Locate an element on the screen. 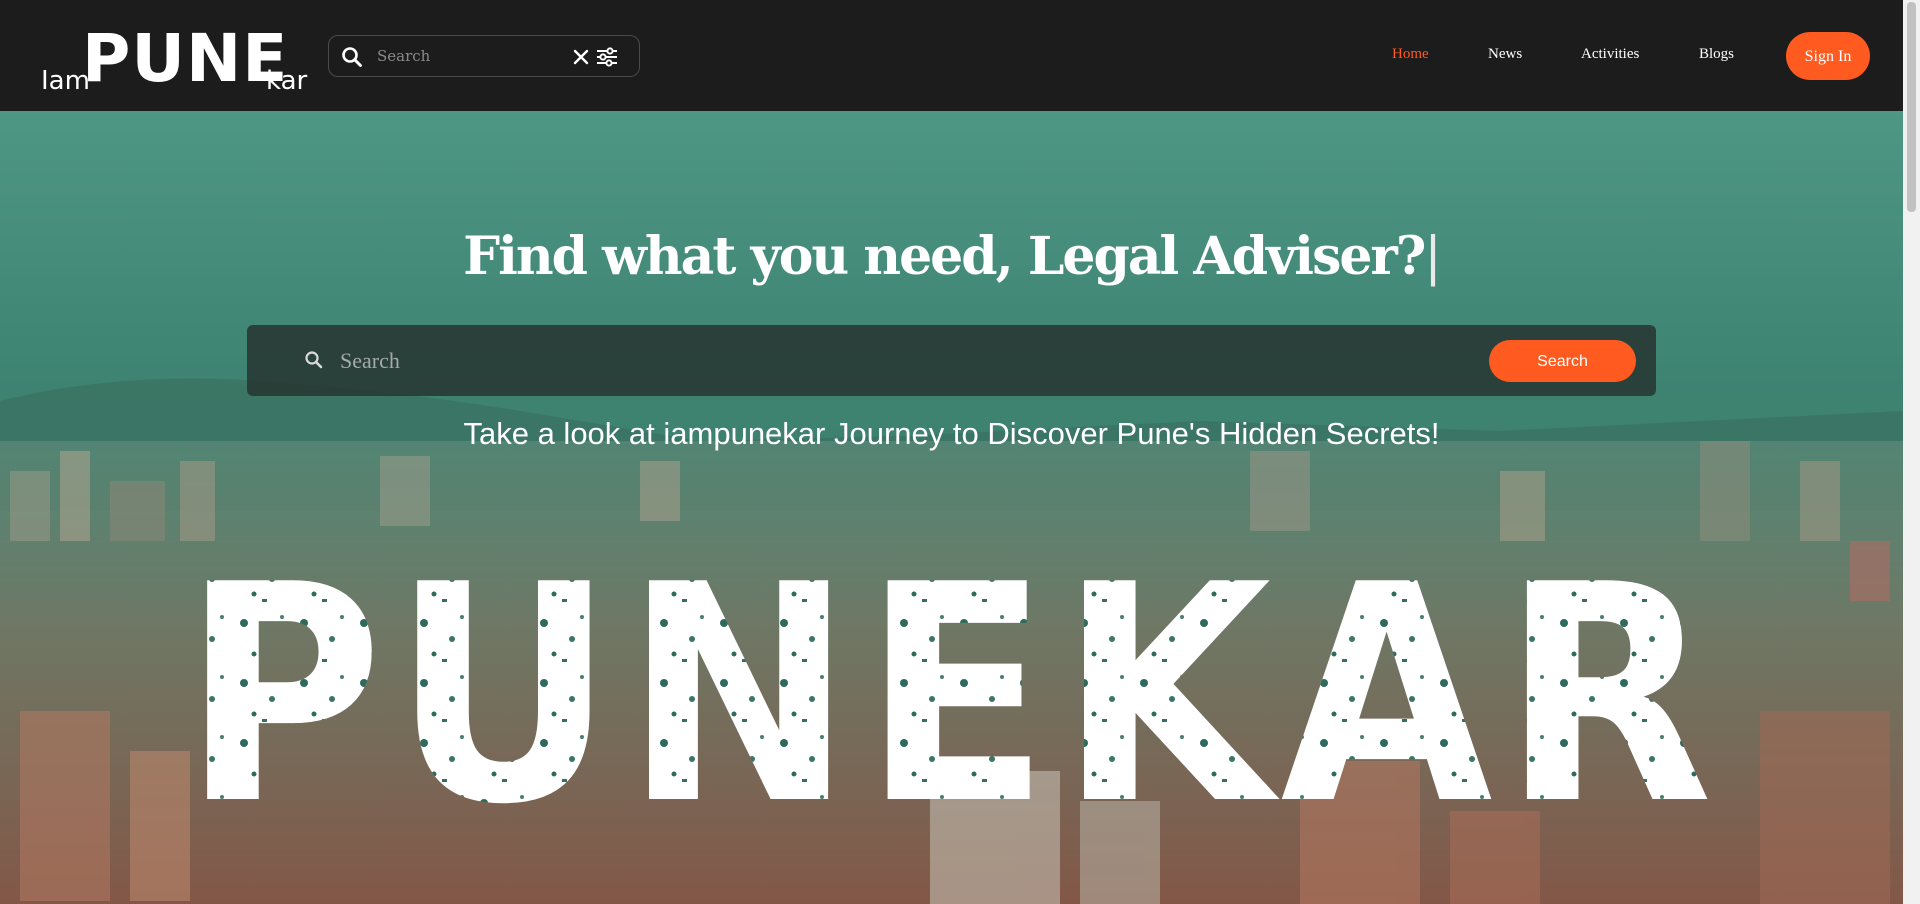 Image resolution: width=1920 pixels, height=904 pixels. sign-in-button: Sign In is located at coordinates (1828, 56).